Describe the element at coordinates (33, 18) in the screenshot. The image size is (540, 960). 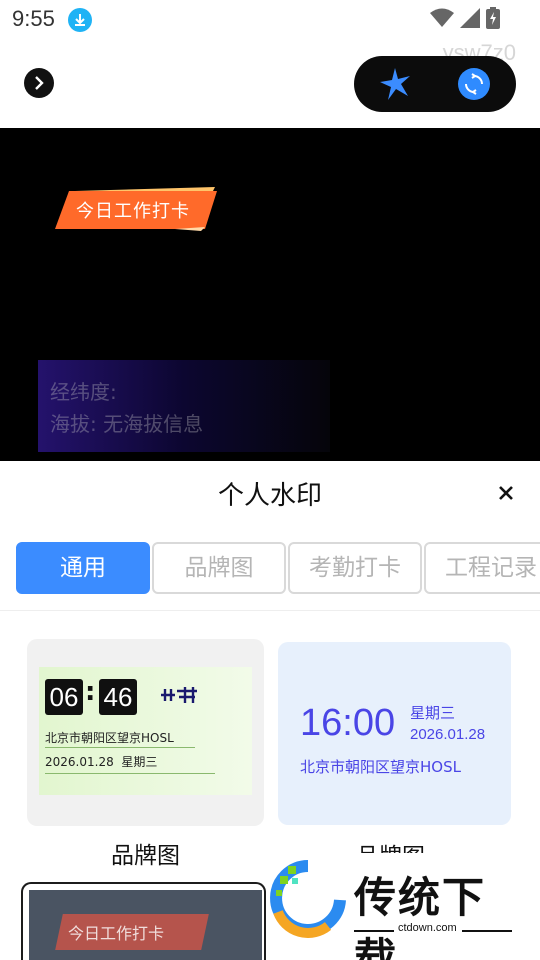
I see `status-time: 9:55` at that location.